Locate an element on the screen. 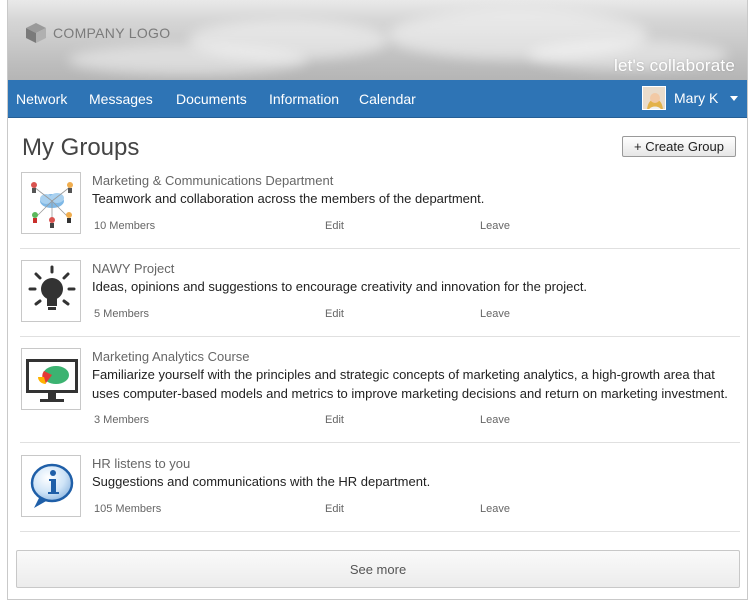  group-name-link: Marketing & Communications Department is located at coordinates (212, 180).